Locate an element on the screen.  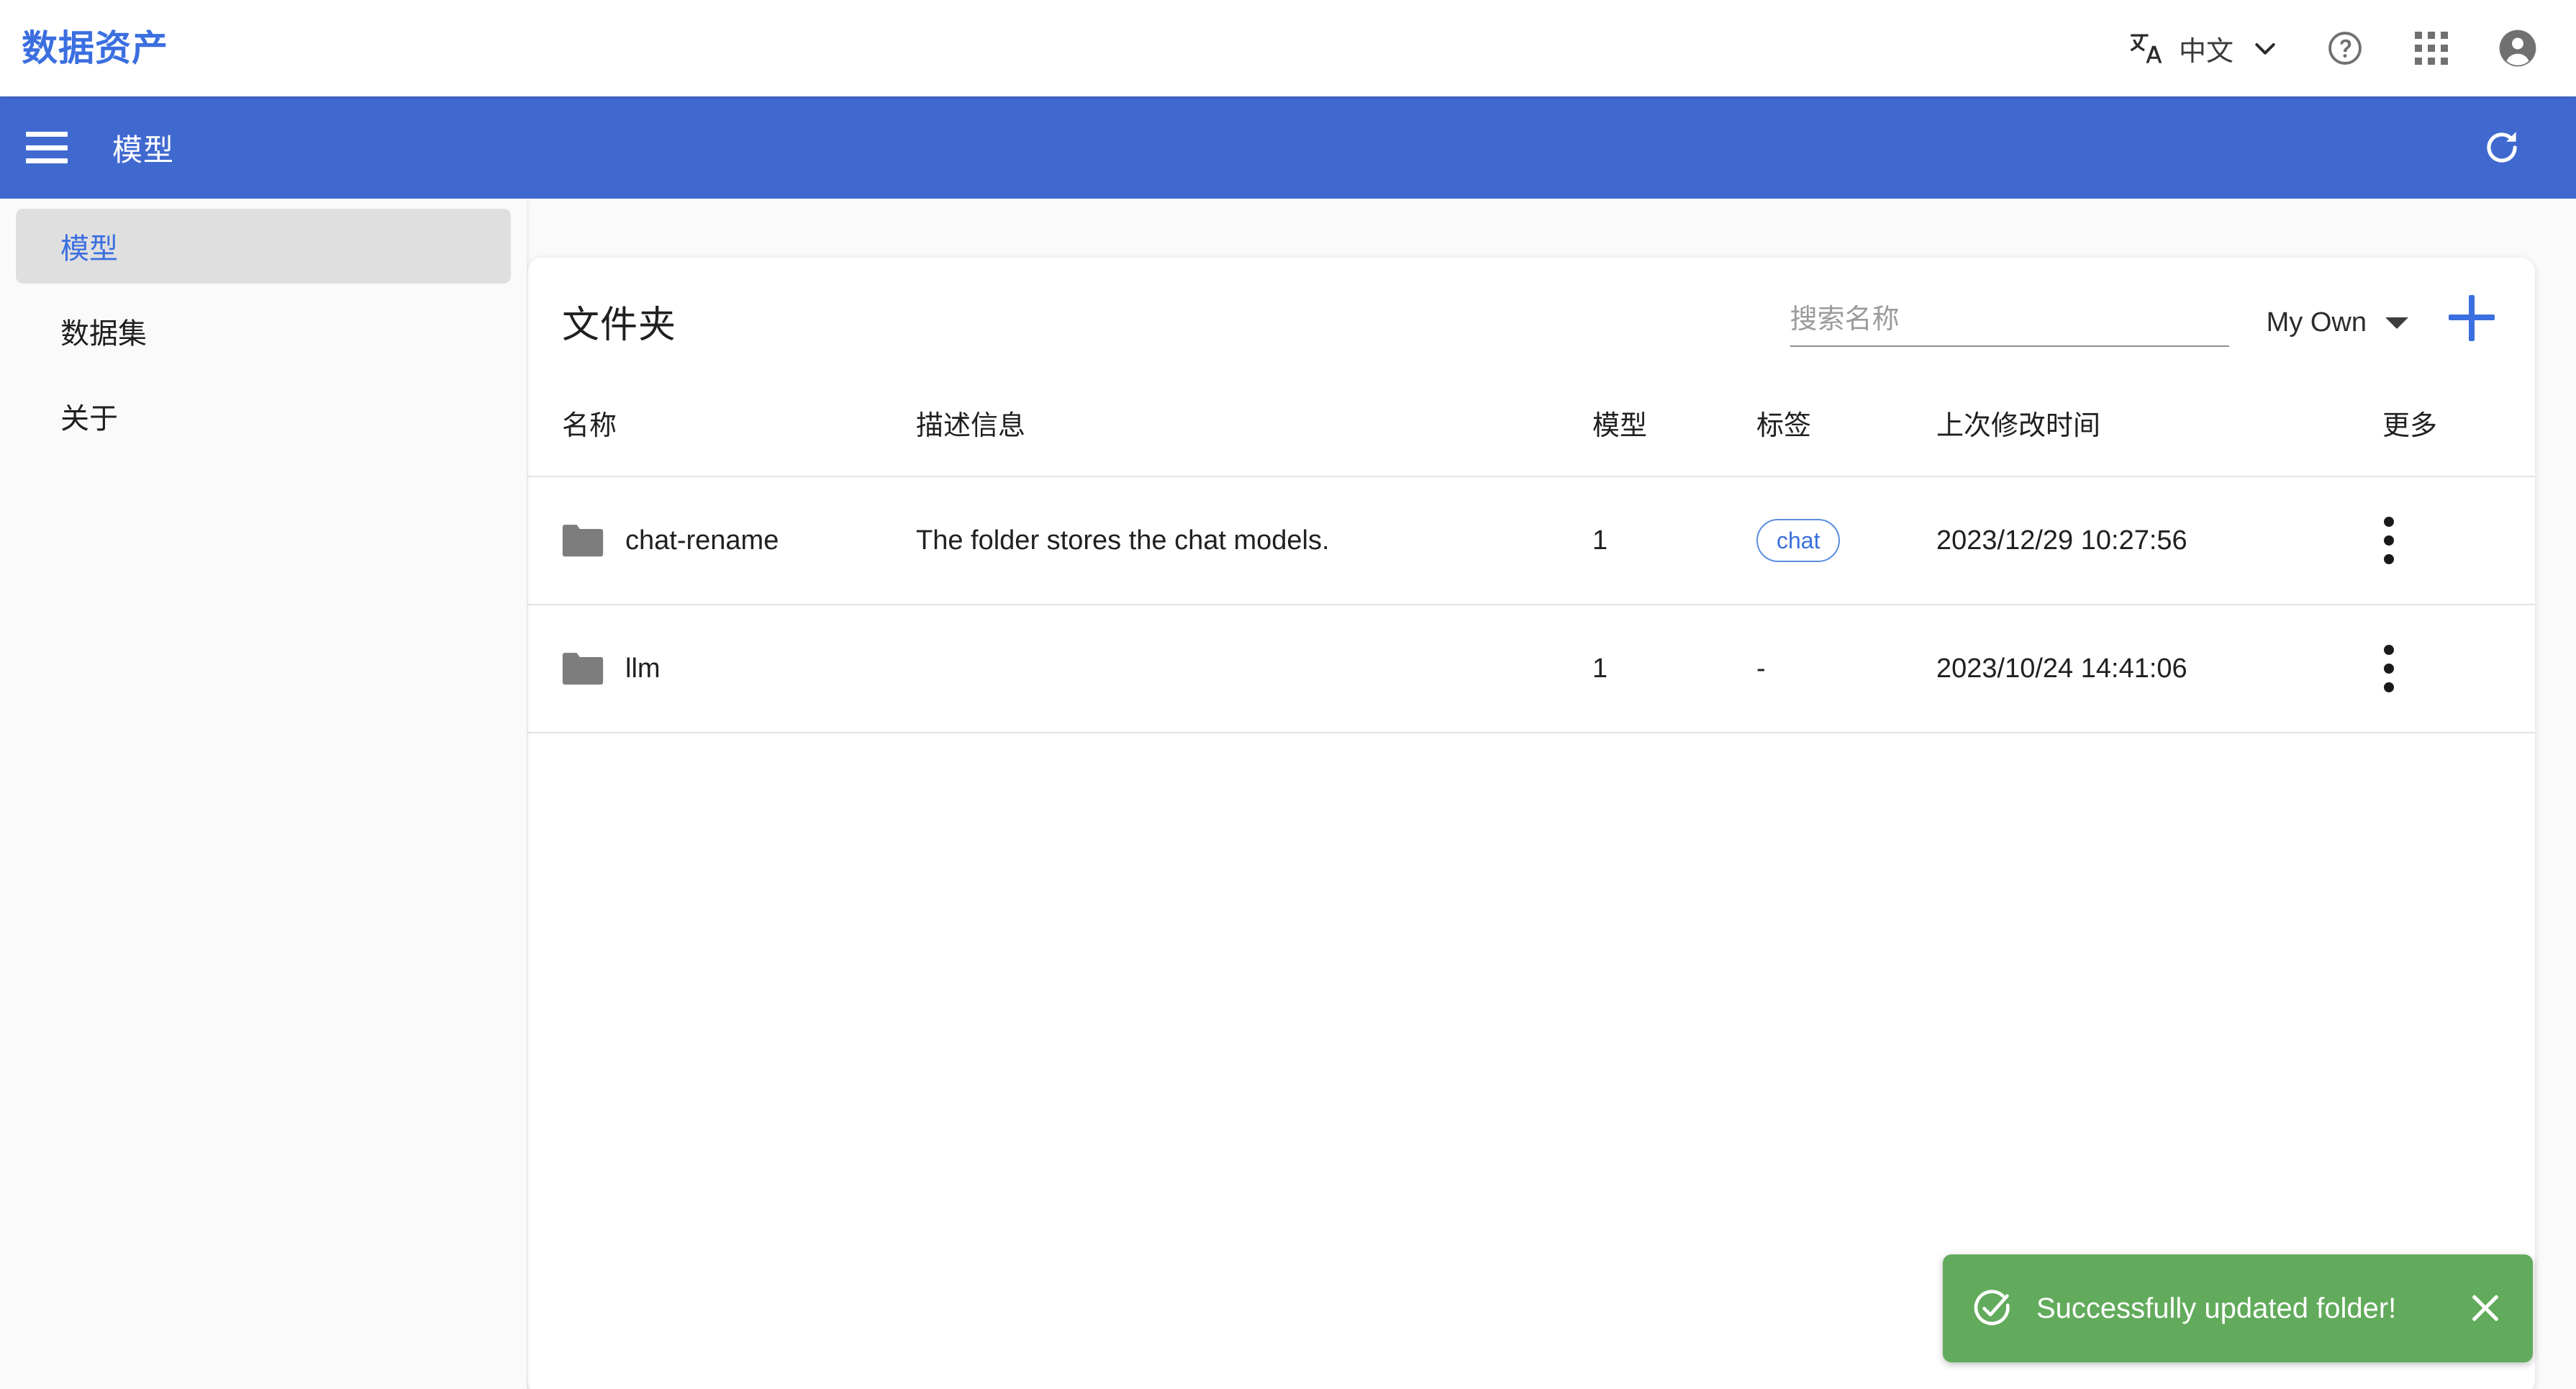
chevron-down-icon is located at coordinates (2256, 48).